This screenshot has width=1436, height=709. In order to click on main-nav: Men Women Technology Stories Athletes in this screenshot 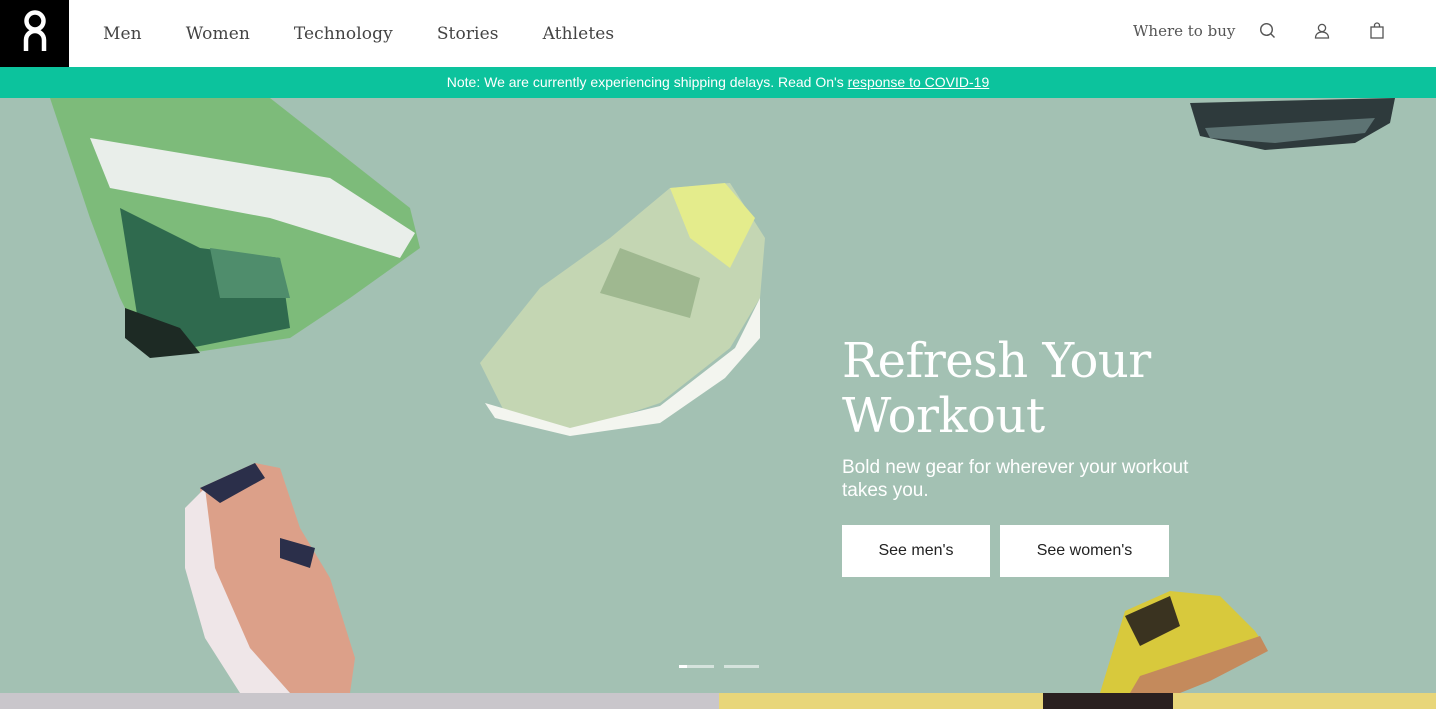, I will do `click(380, 33)`.